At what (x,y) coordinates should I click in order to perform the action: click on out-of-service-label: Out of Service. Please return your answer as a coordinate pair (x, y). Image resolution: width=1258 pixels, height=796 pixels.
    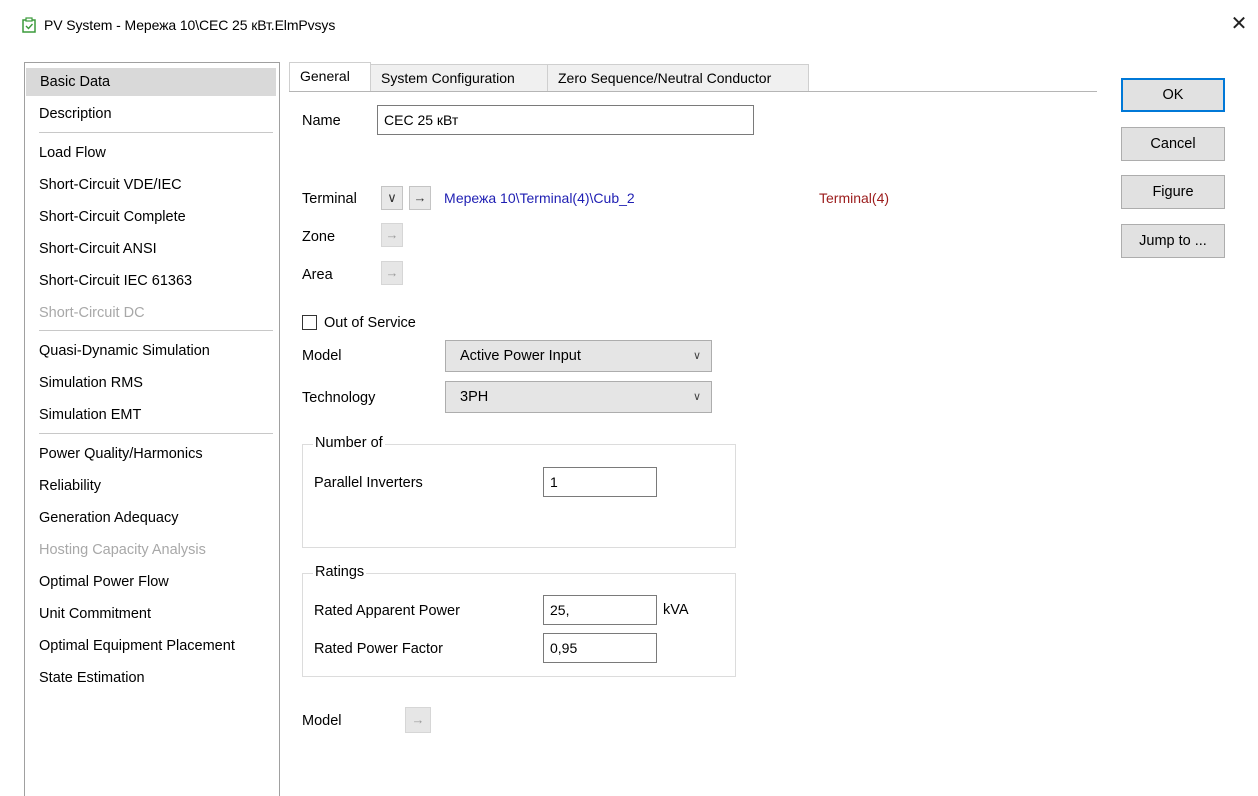
    Looking at the image, I should click on (370, 323).